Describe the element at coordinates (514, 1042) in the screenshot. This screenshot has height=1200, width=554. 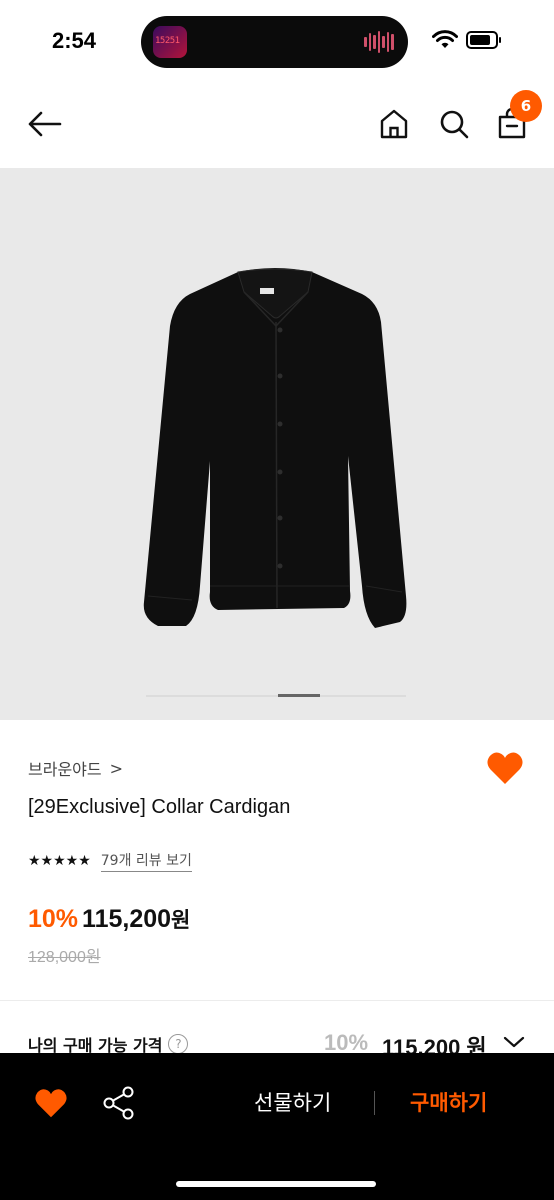
I see `chevron-down-icon` at that location.